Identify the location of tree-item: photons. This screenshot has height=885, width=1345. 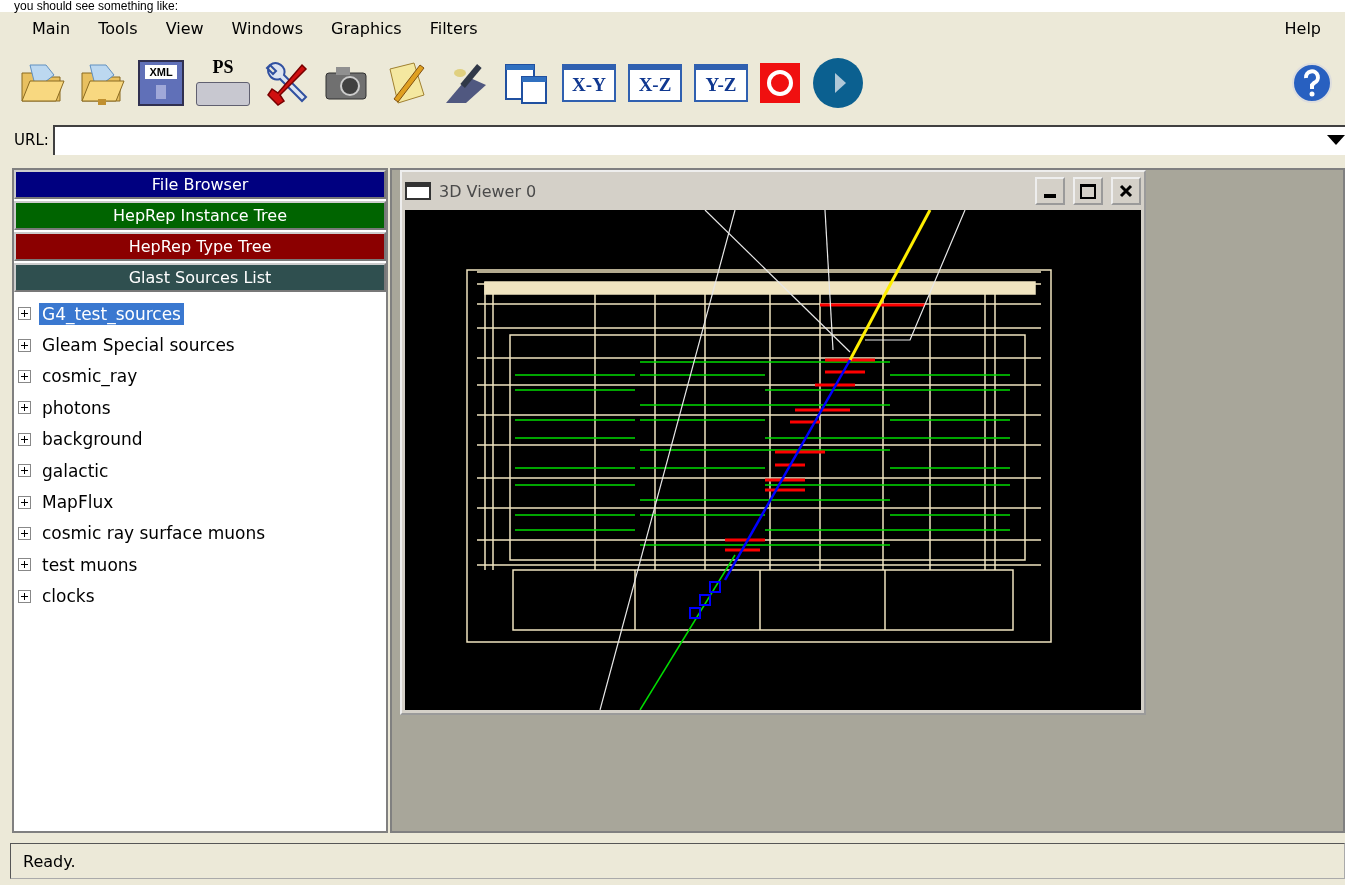
(76, 407).